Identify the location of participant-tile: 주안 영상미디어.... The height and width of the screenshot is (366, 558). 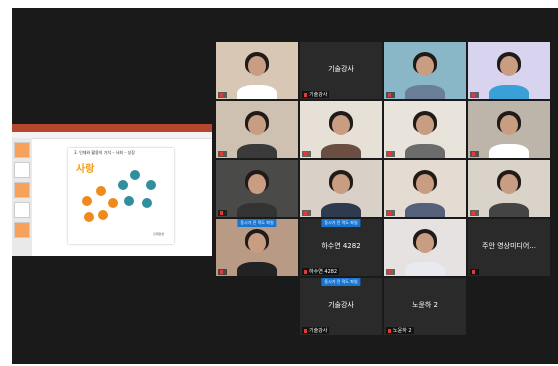
(509, 247).